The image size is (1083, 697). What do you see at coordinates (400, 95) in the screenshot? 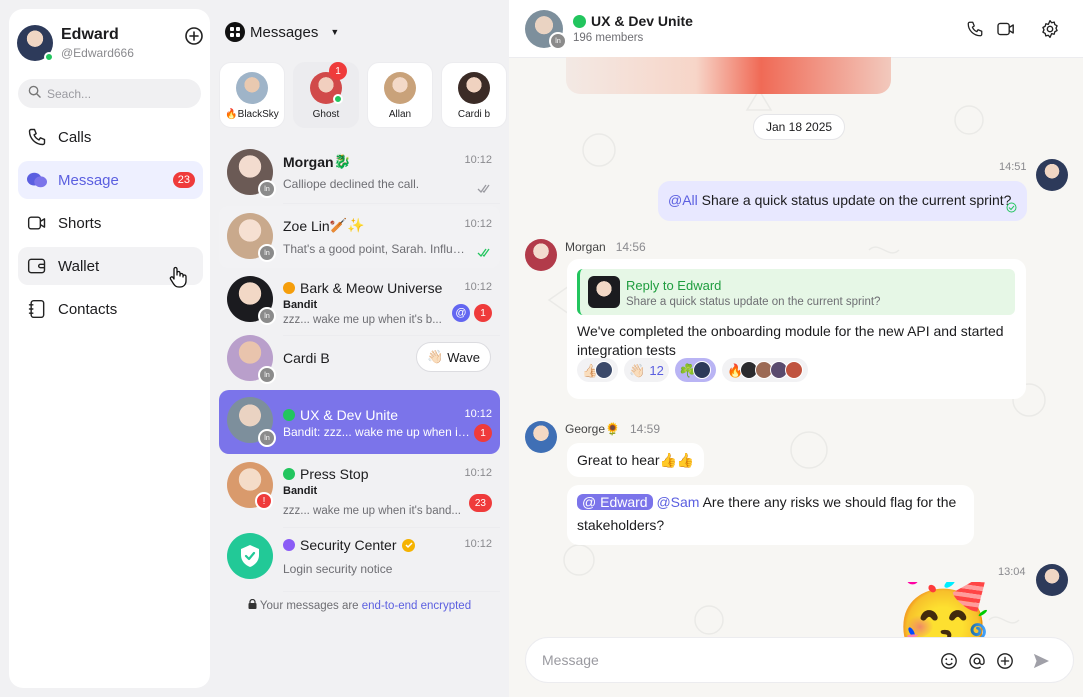
I see `story-item: Allan` at bounding box center [400, 95].